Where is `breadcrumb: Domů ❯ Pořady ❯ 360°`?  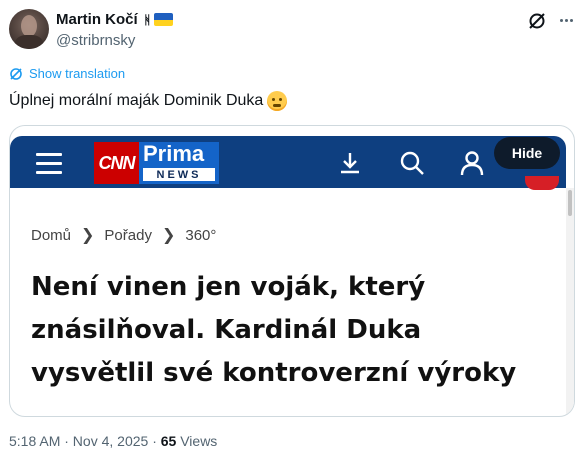
breadcrumb: Domů ❯ Pořady ❯ 360° is located at coordinates (123, 235).